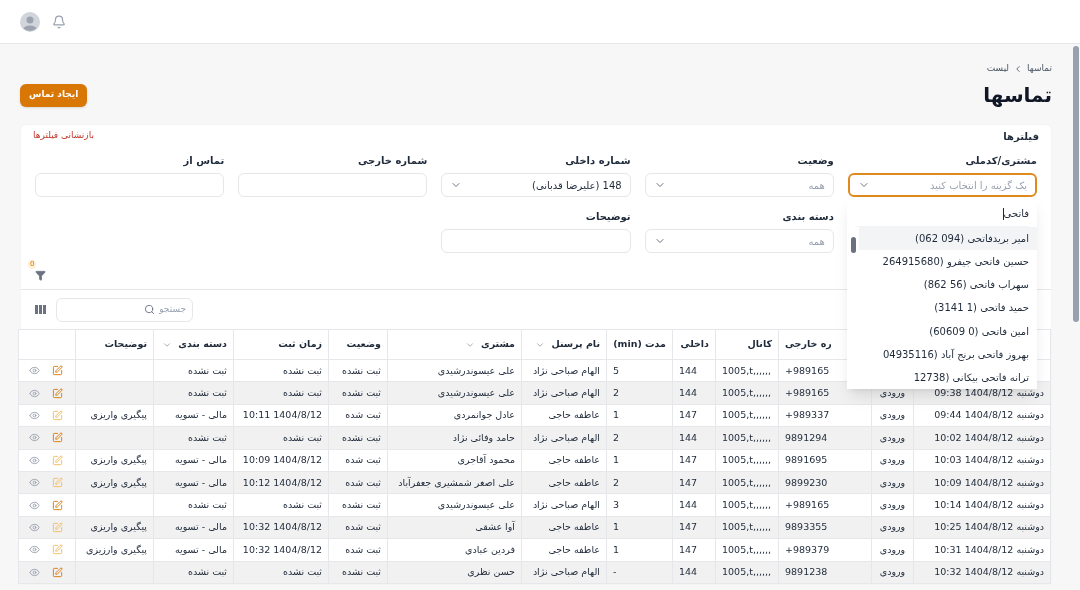  What do you see at coordinates (806, 527) in the screenshot?
I see `table-cell: 9893355` at bounding box center [806, 527].